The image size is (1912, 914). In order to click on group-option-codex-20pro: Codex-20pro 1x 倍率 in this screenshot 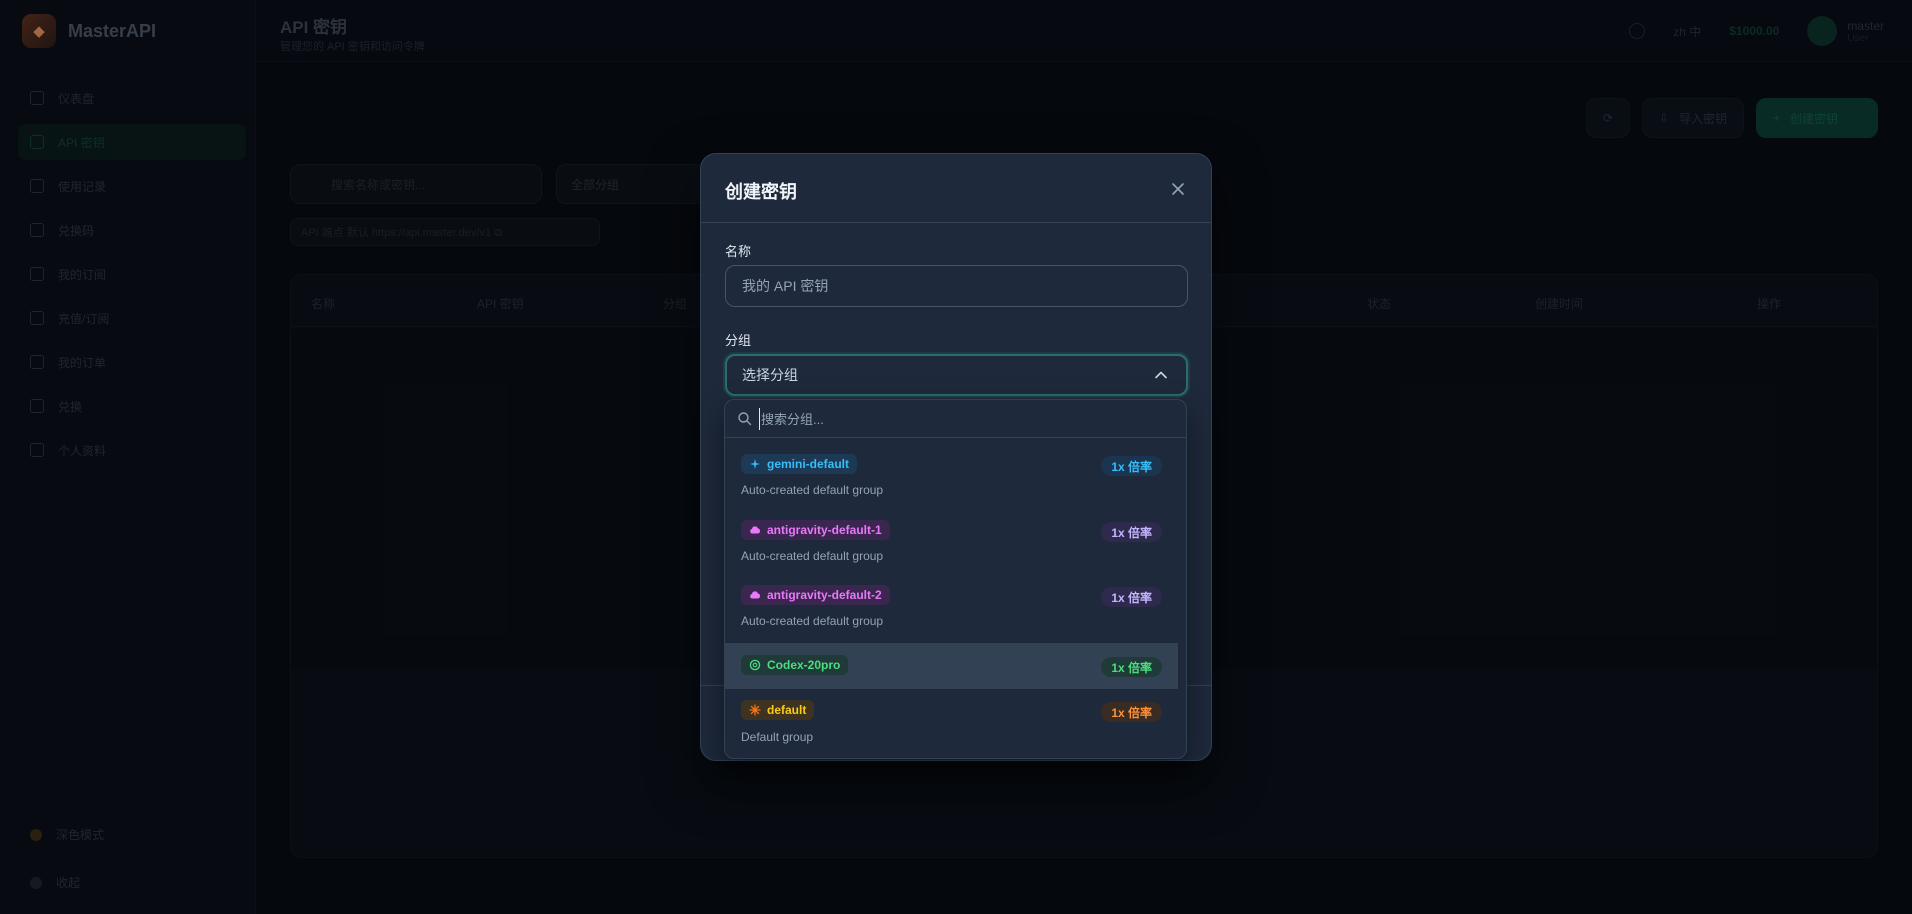, I will do `click(951, 666)`.